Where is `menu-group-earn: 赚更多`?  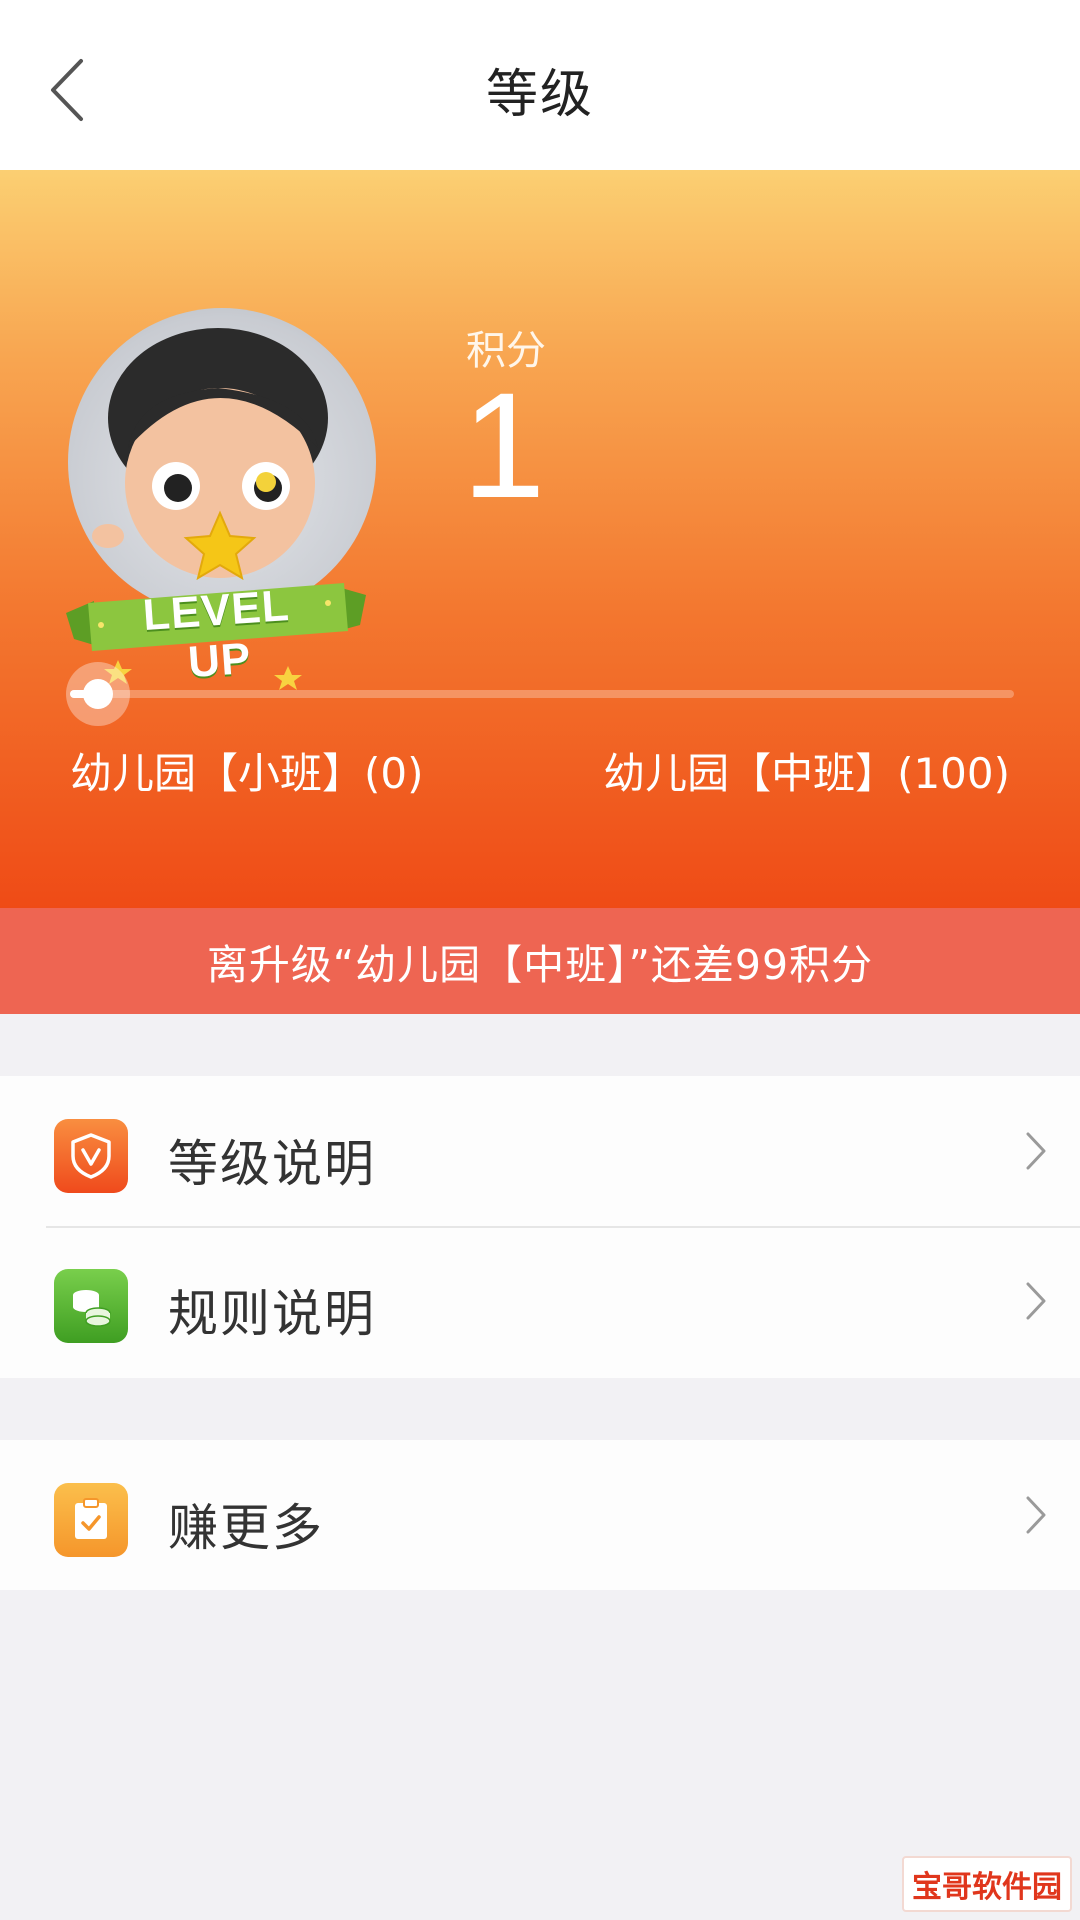 menu-group-earn: 赚更多 is located at coordinates (540, 1515).